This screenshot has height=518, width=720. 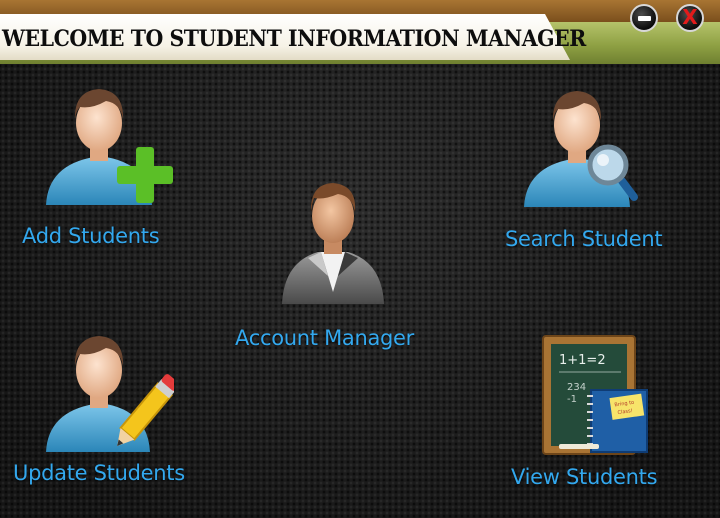 What do you see at coordinates (572, 399) in the screenshot?
I see `svg-text: -1` at bounding box center [572, 399].